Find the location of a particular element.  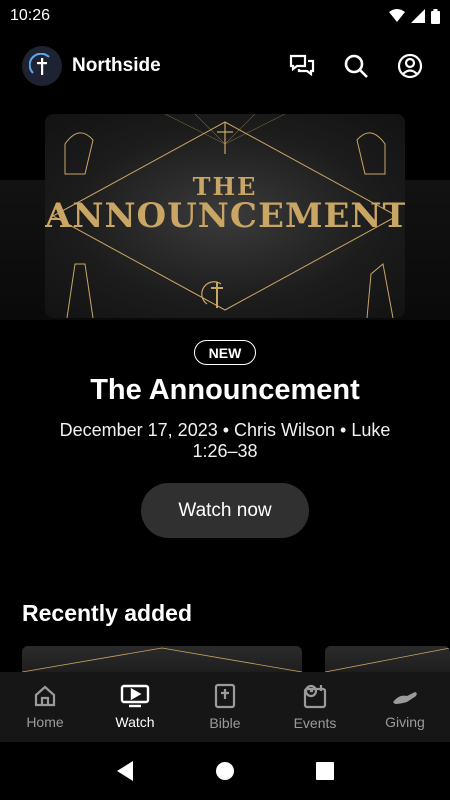

bible-icon is located at coordinates (225, 696).